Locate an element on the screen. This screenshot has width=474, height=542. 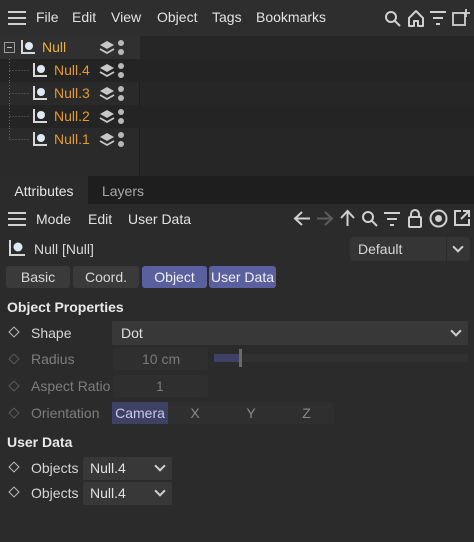
home-icon is located at coordinates (416, 18).